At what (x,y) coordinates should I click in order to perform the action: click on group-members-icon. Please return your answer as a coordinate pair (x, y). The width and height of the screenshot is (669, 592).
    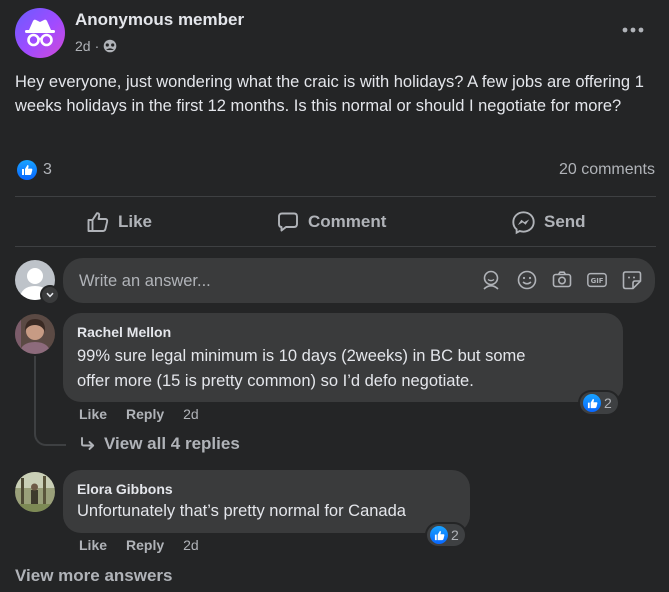
    Looking at the image, I should click on (110, 46).